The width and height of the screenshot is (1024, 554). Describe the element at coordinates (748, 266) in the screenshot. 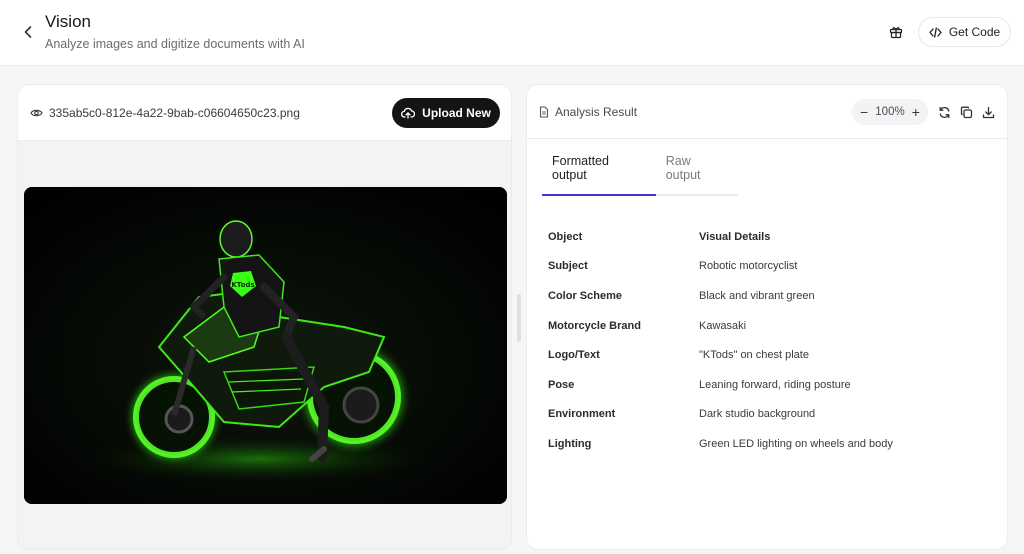

I see `row-value: Robotic motorcyclist` at that location.